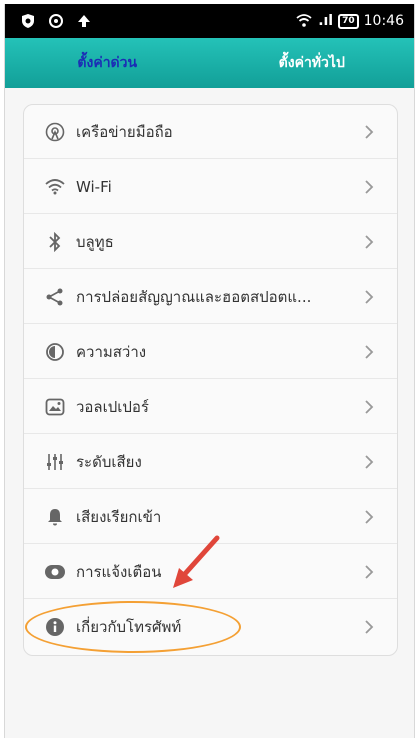 The height and width of the screenshot is (740, 419). What do you see at coordinates (55, 352) in the screenshot?
I see `brightness-icon` at bounding box center [55, 352].